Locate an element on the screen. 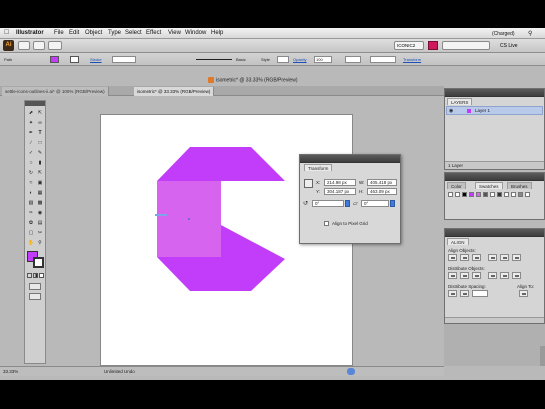 The height and width of the screenshot is (409, 545). stroke-link: Stroke is located at coordinates (96, 59).